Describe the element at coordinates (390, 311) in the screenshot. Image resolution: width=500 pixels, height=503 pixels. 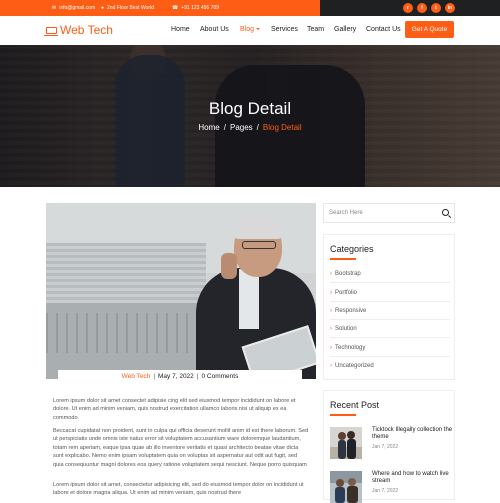
I see `category-item-responsive: › Responsive` at that location.